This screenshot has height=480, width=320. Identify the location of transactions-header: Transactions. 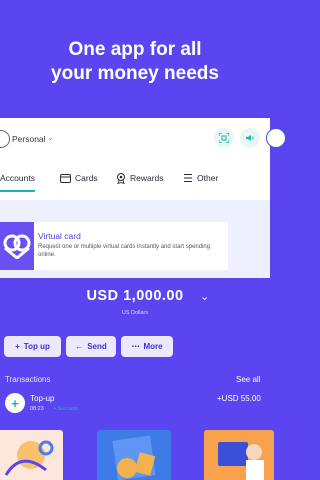
(28, 379).